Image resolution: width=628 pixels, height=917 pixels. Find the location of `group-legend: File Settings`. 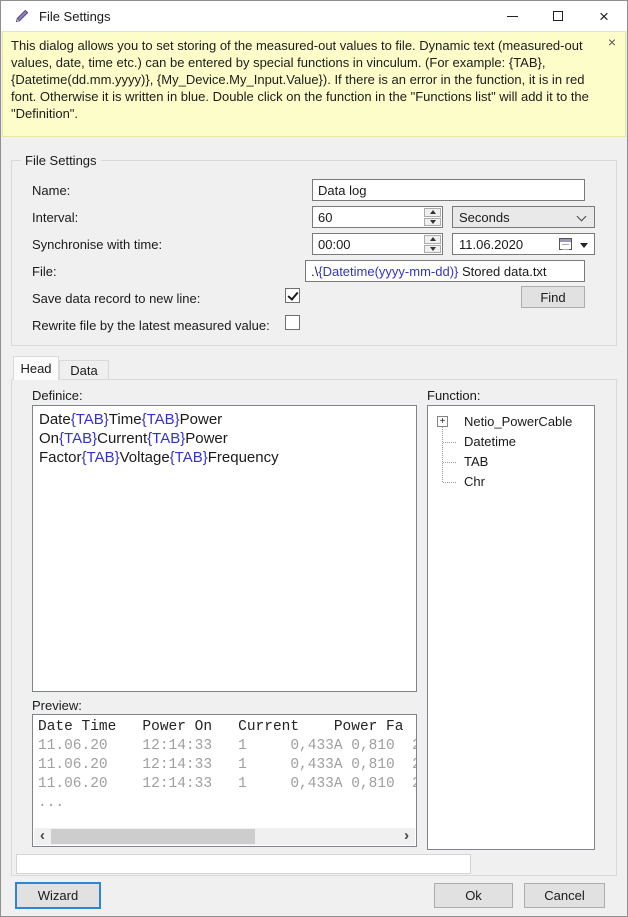

group-legend: File Settings is located at coordinates (61, 160).